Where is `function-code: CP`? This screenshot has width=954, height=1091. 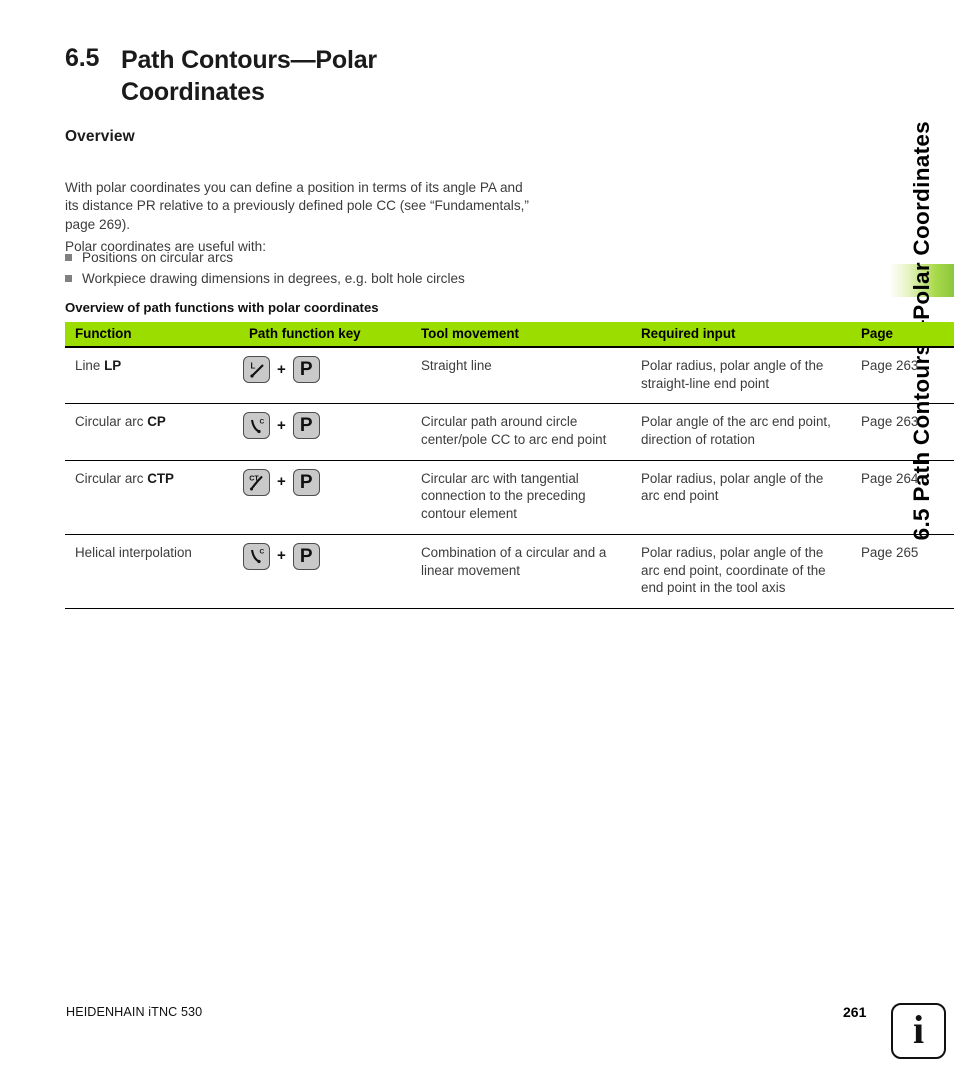
function-code: CP is located at coordinates (156, 422).